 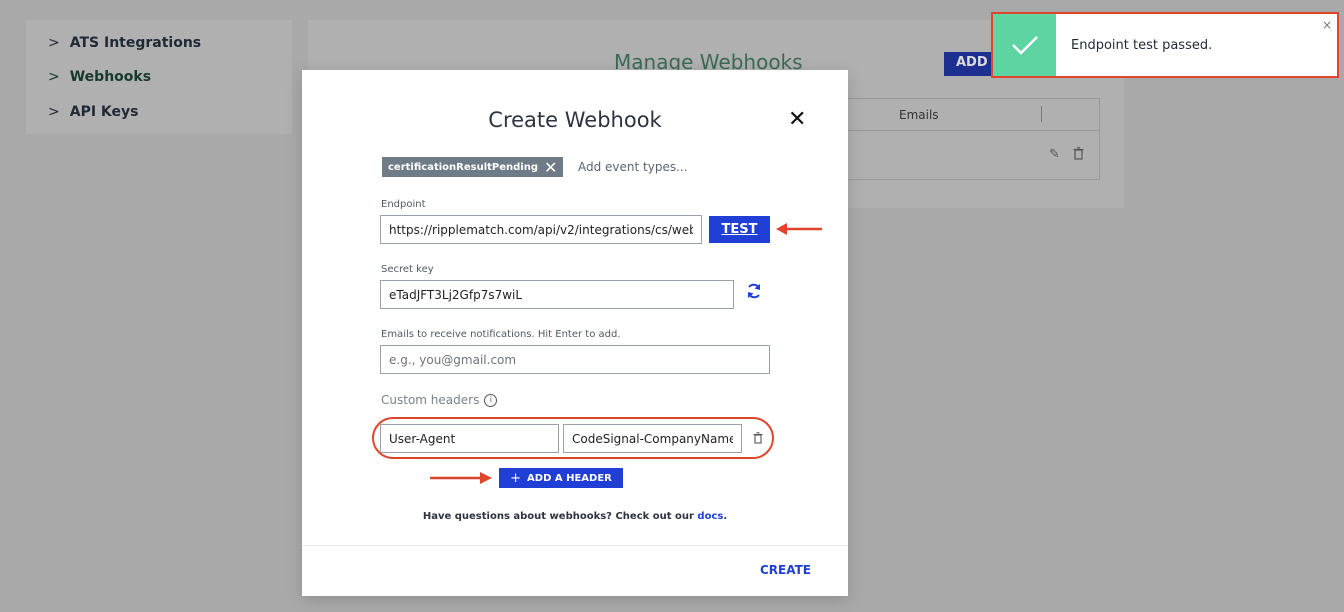 What do you see at coordinates (463, 167) in the screenshot?
I see `event-type-chip-label: certificationResultPending` at bounding box center [463, 167].